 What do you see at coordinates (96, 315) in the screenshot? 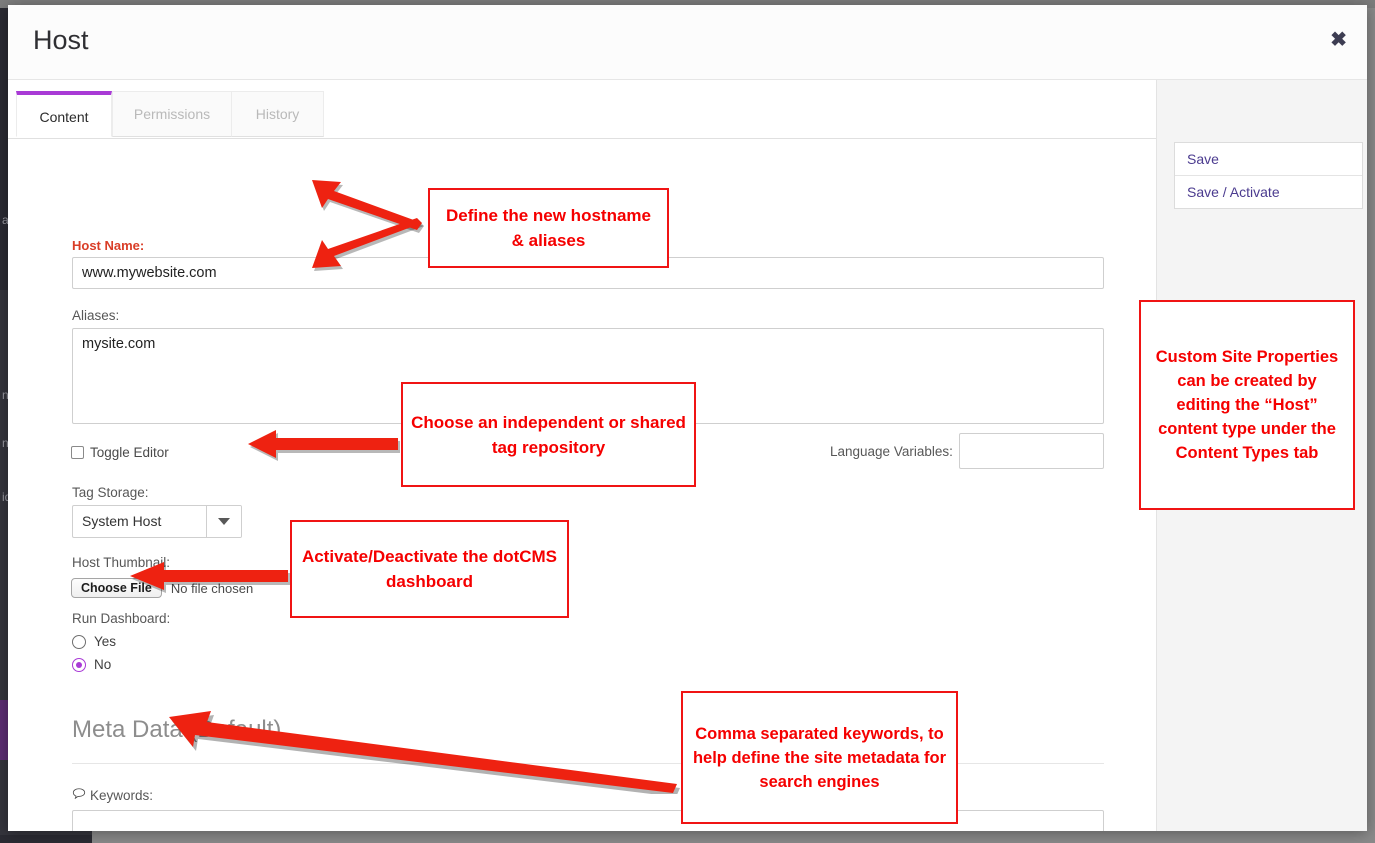
I see `aliases-label: Aliases:` at bounding box center [96, 315].